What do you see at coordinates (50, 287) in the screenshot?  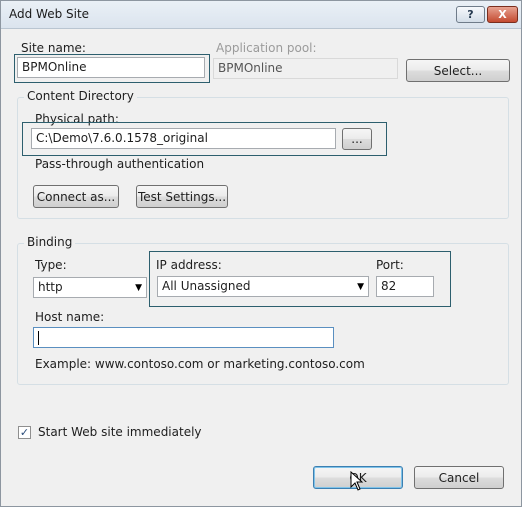 I see `type-select-value: http` at bounding box center [50, 287].